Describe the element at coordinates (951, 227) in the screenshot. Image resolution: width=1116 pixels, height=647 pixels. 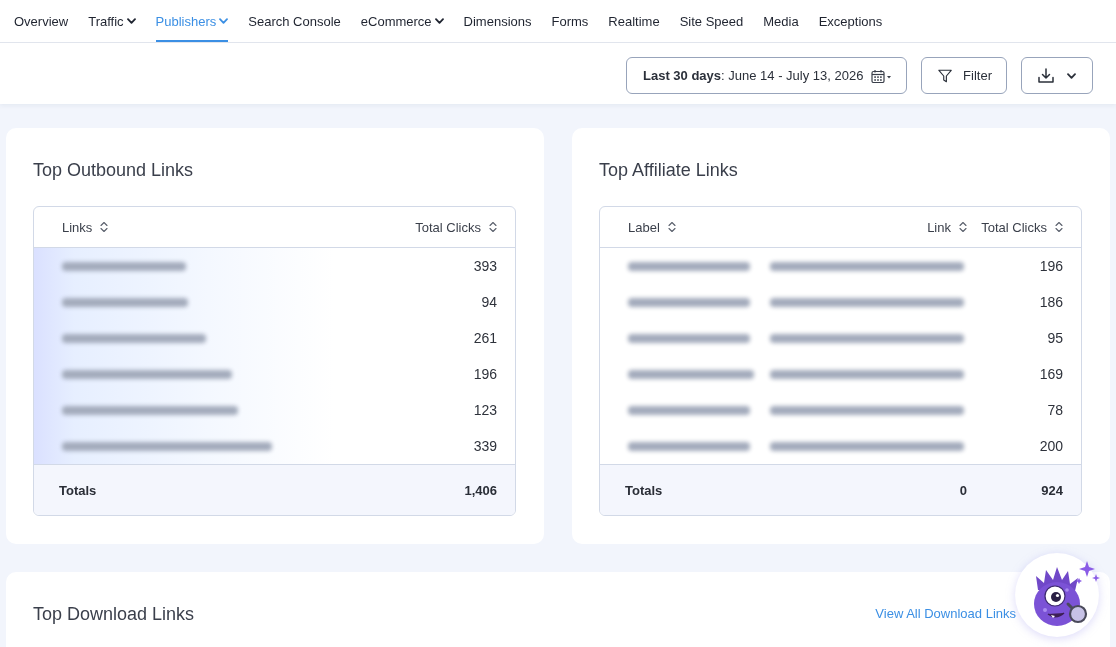
I see `column-header: Link` at that location.